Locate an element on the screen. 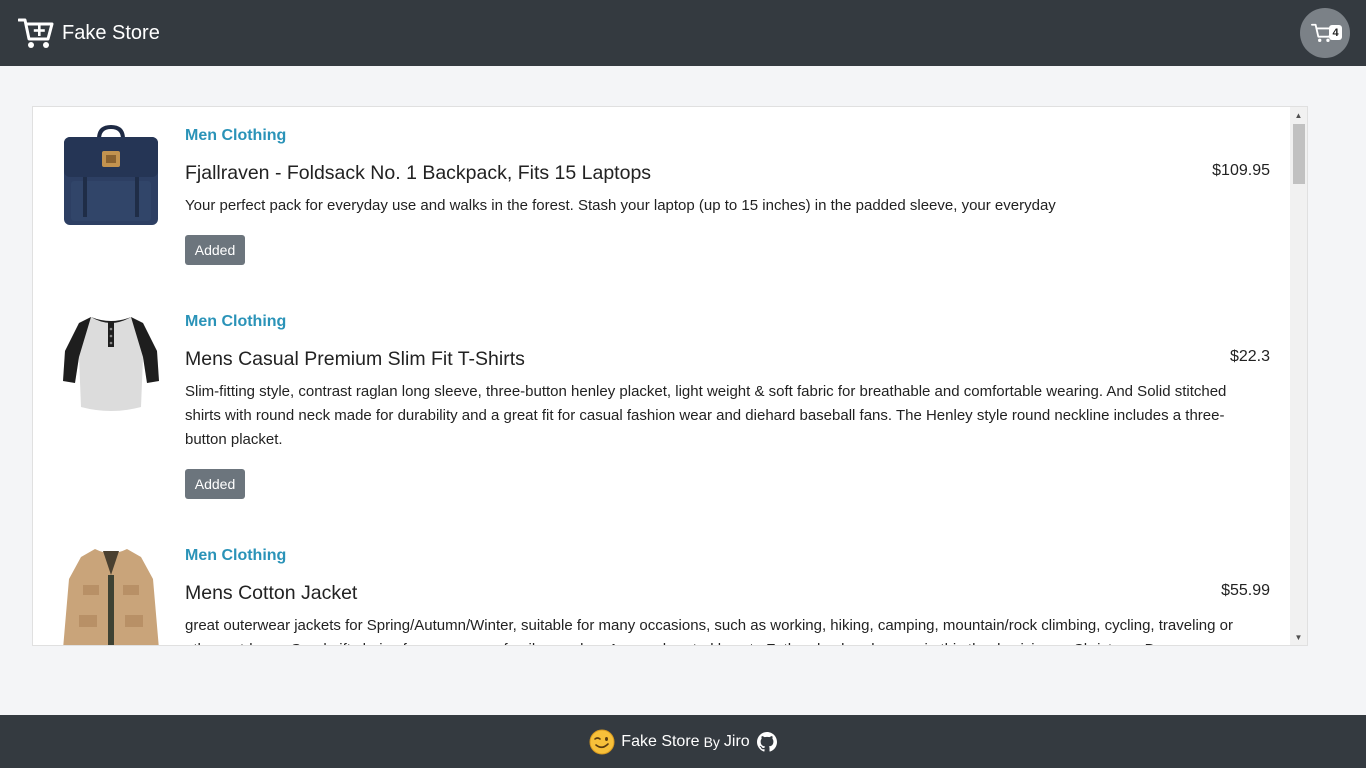 The height and width of the screenshot is (768, 1366). product-price: $109.95 is located at coordinates (1241, 170).